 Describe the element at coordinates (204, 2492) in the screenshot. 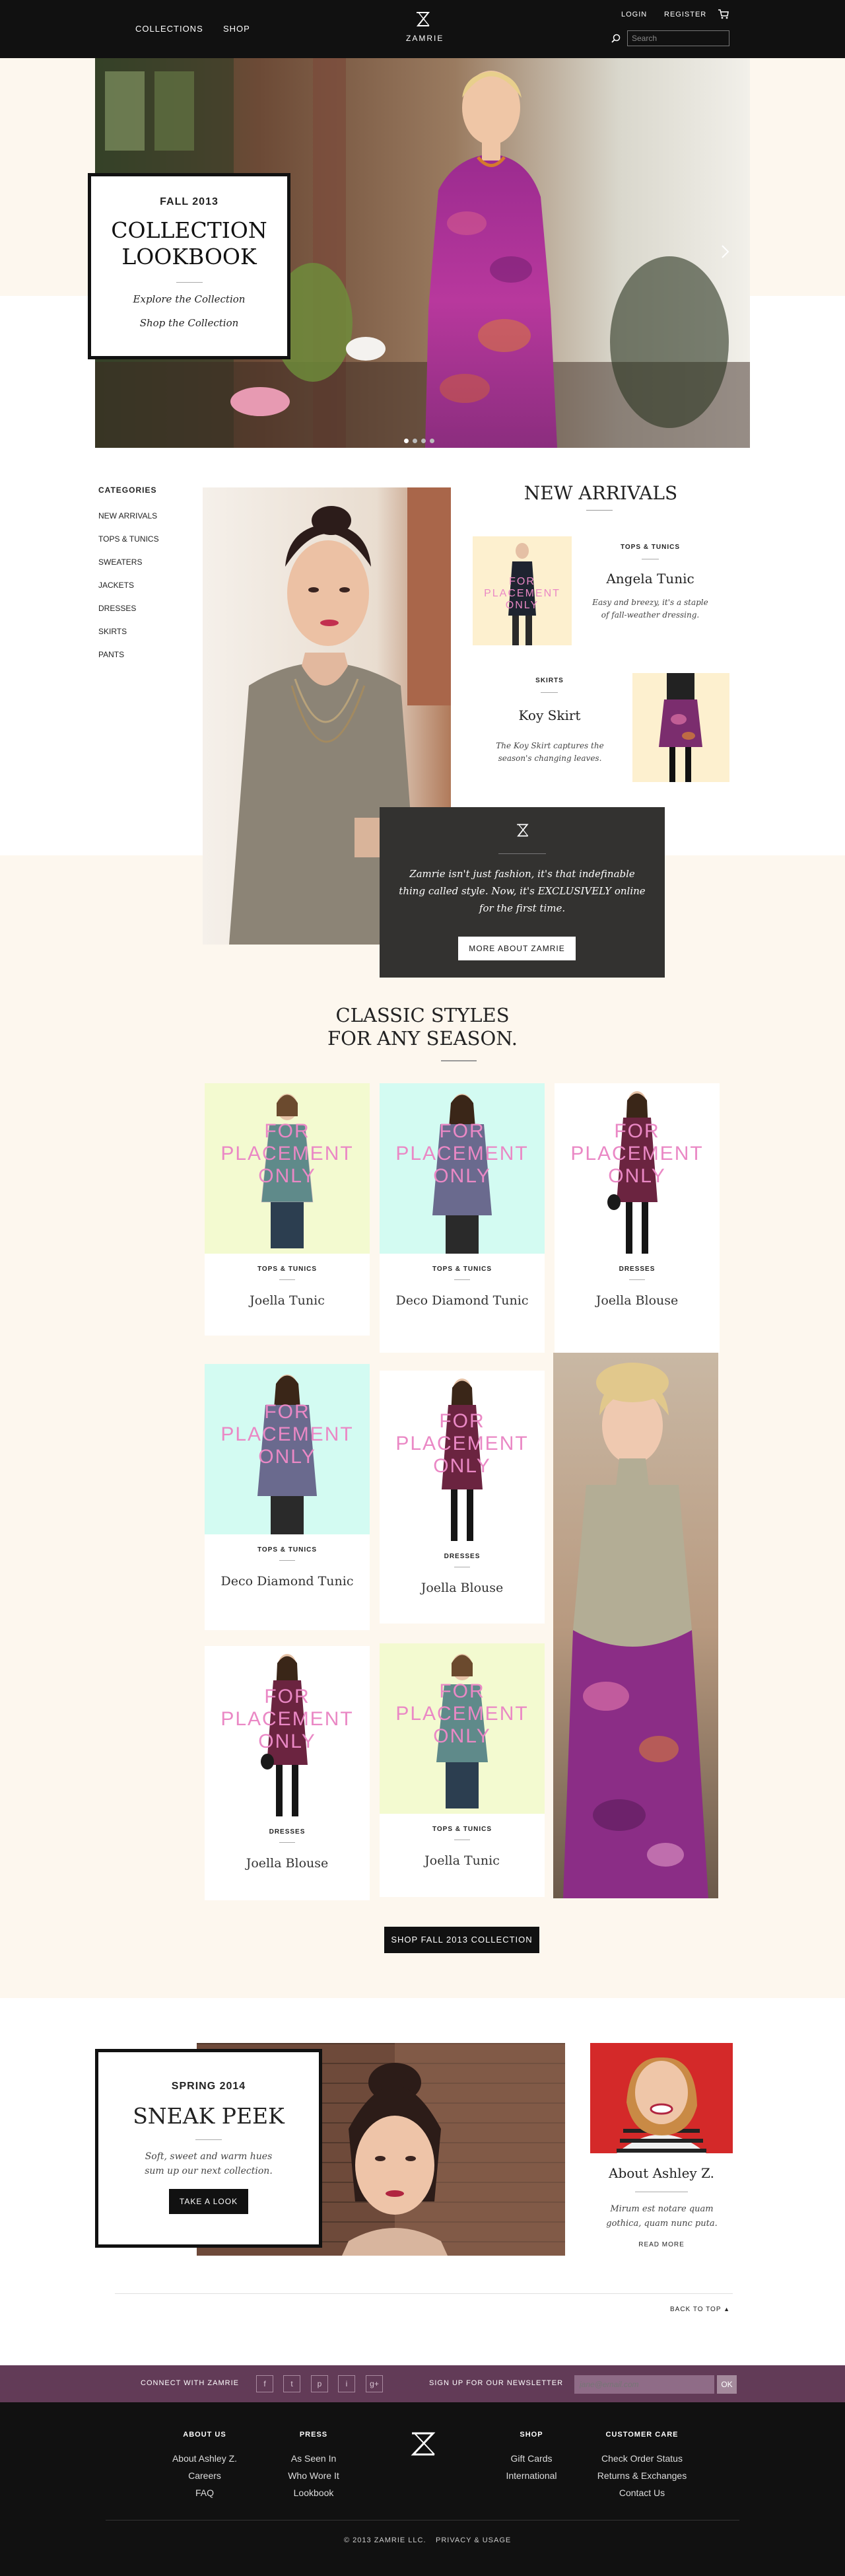

I see `footer-link: FAQ` at that location.